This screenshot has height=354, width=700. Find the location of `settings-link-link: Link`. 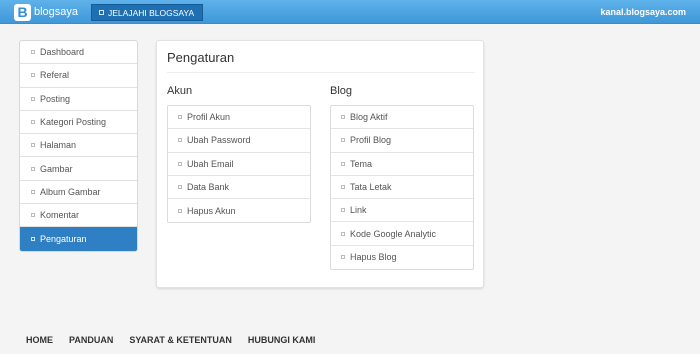

settings-link-link: Link is located at coordinates (402, 211).